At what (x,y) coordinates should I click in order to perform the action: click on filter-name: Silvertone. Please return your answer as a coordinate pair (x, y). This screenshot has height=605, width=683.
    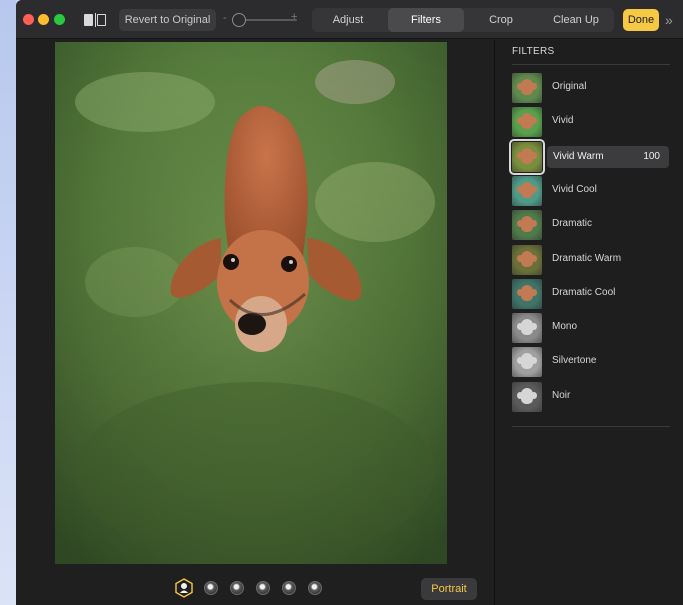
    Looking at the image, I should click on (574, 361).